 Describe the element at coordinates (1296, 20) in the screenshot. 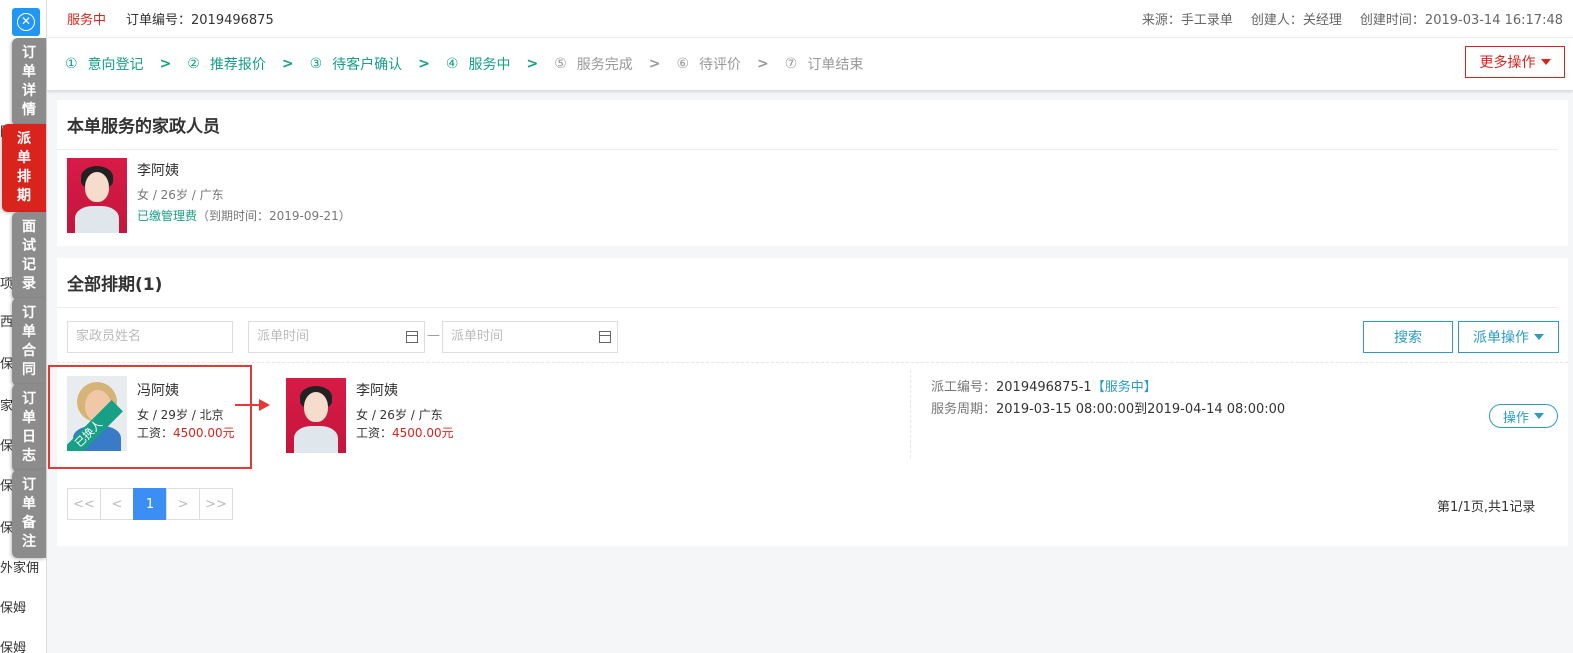

I see `order-creator: 创建人：关经理` at that location.